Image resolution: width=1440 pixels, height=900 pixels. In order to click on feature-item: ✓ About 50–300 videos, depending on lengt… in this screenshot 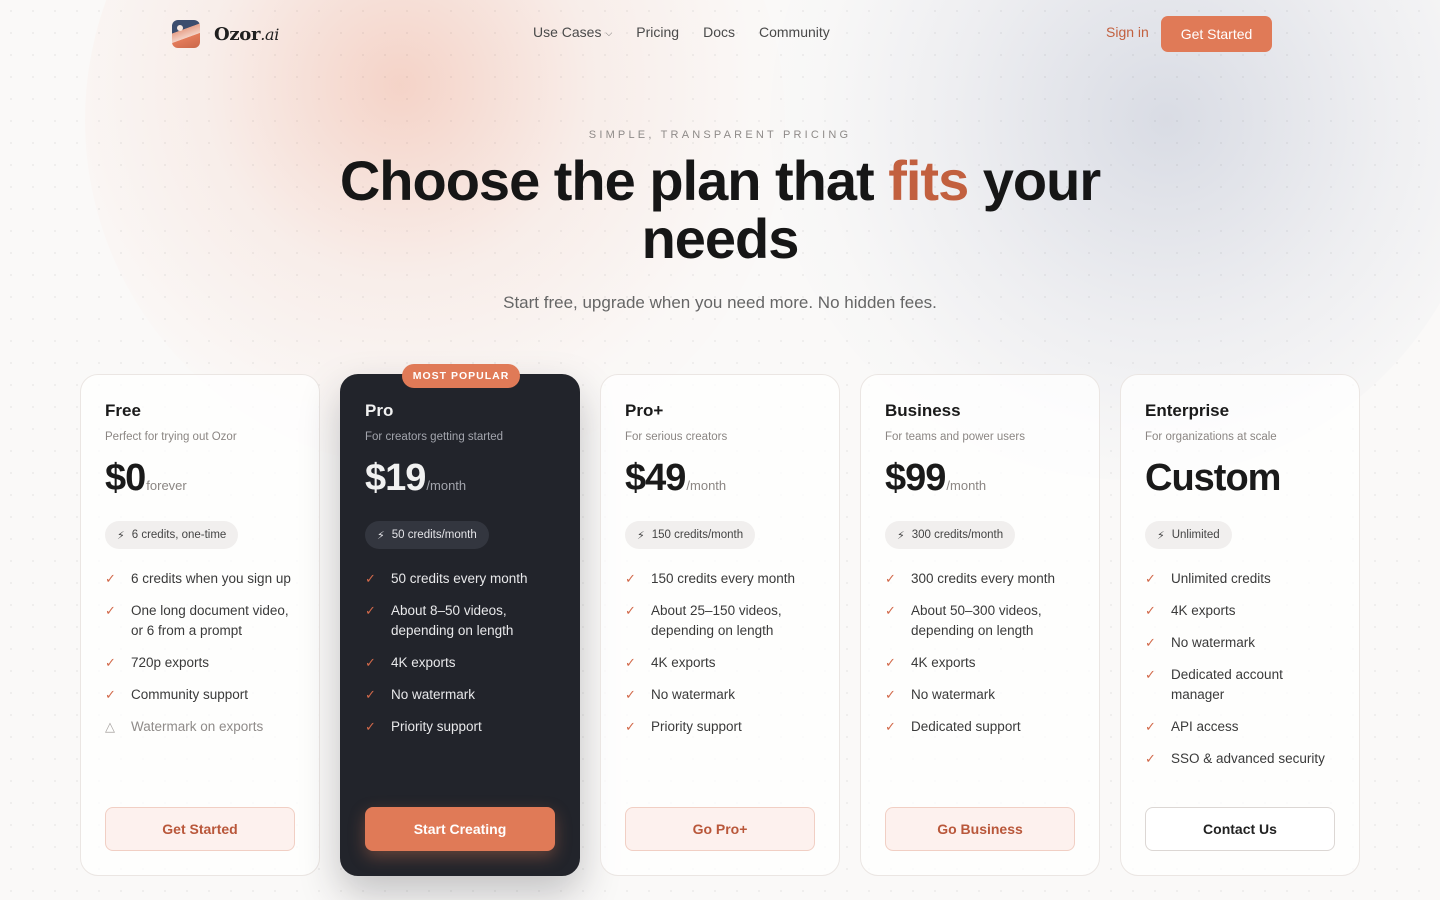, I will do `click(980, 621)`.